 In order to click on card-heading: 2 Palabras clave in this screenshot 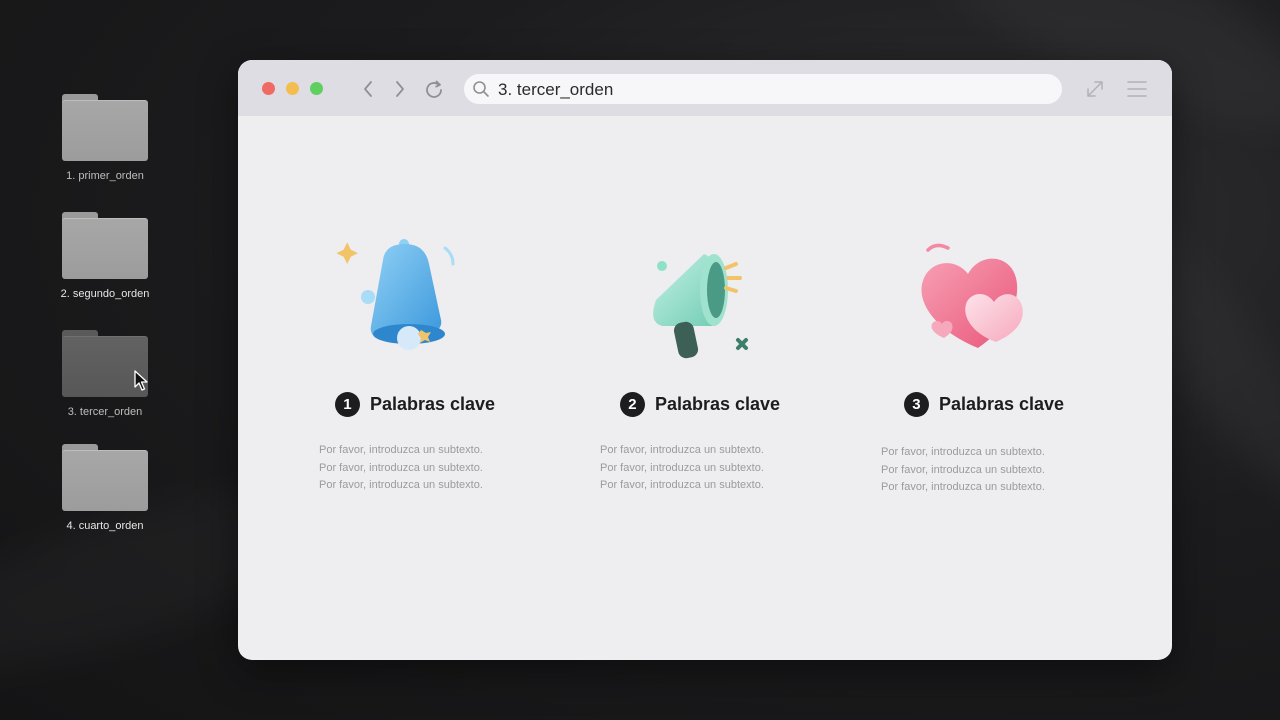, I will do `click(700, 404)`.